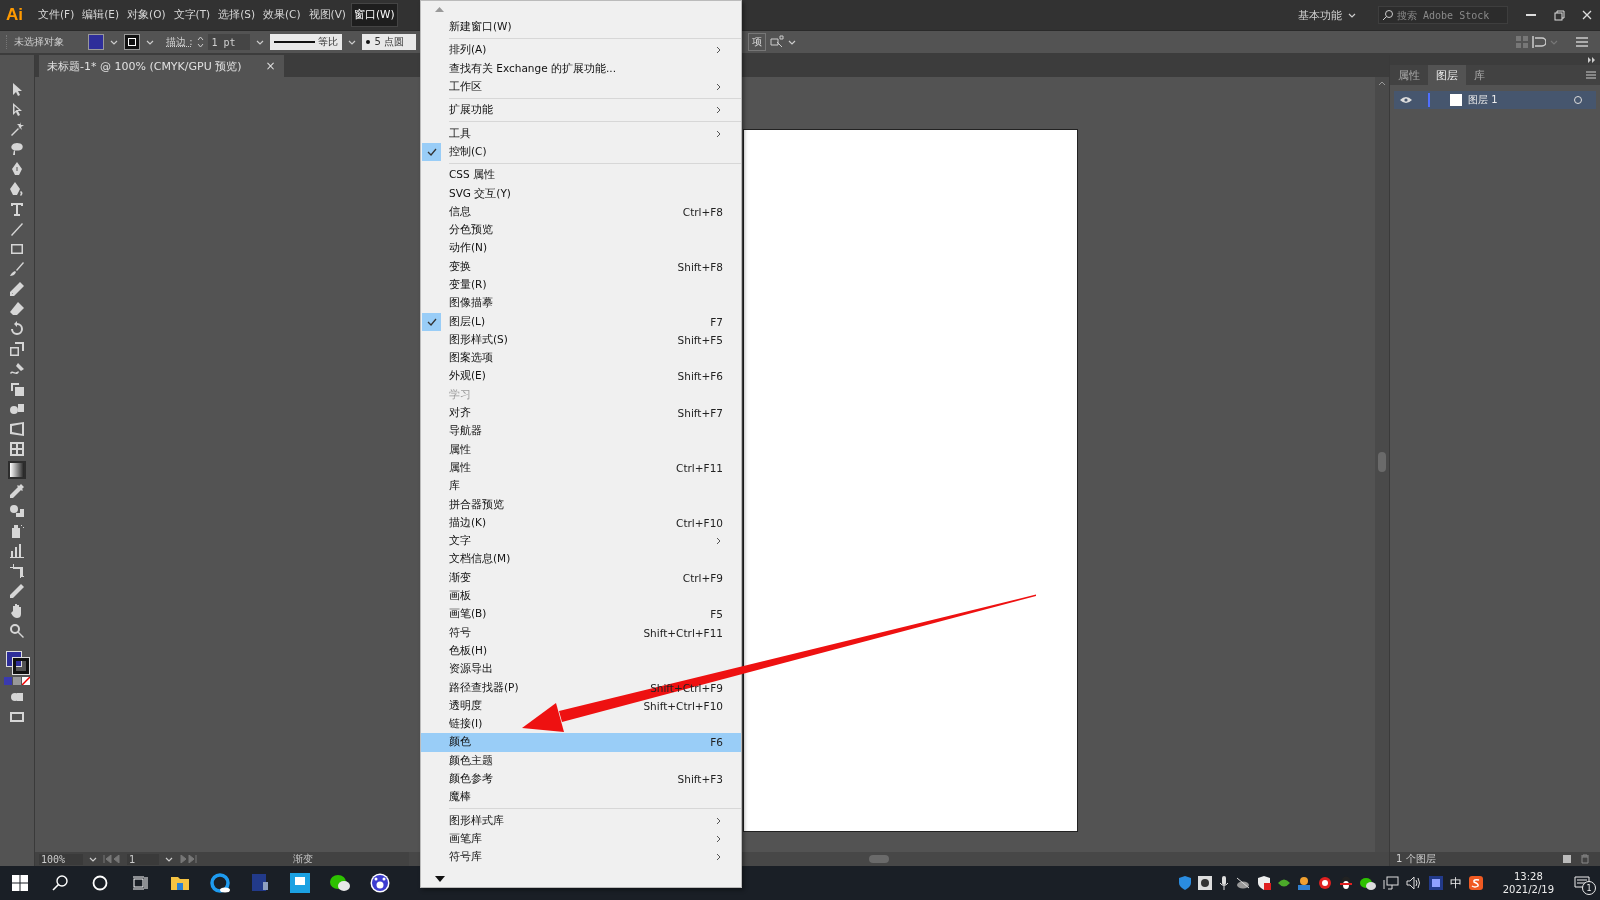 The height and width of the screenshot is (900, 1600). Describe the element at coordinates (20, 883) in the screenshot. I see `windows-logo-icon` at that location.